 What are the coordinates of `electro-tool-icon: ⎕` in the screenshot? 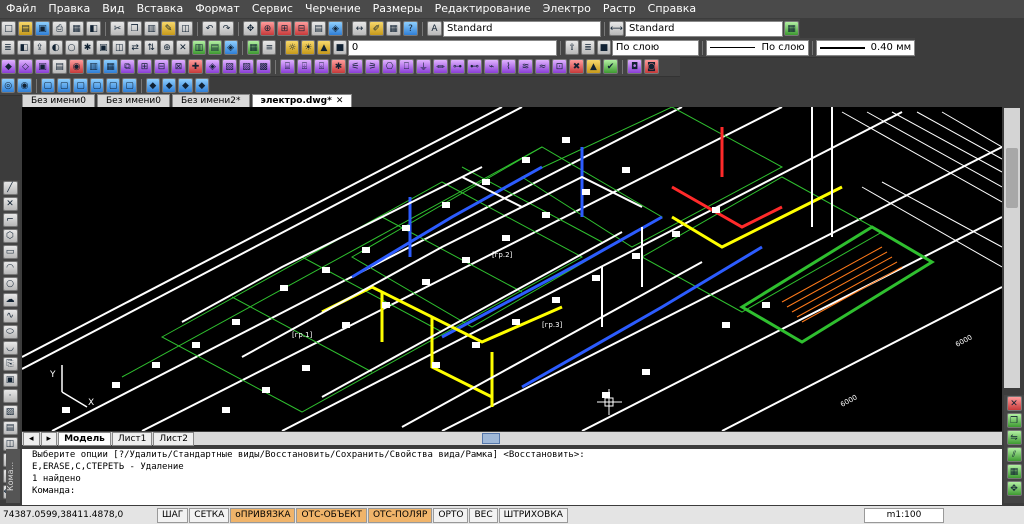 It's located at (406, 66).